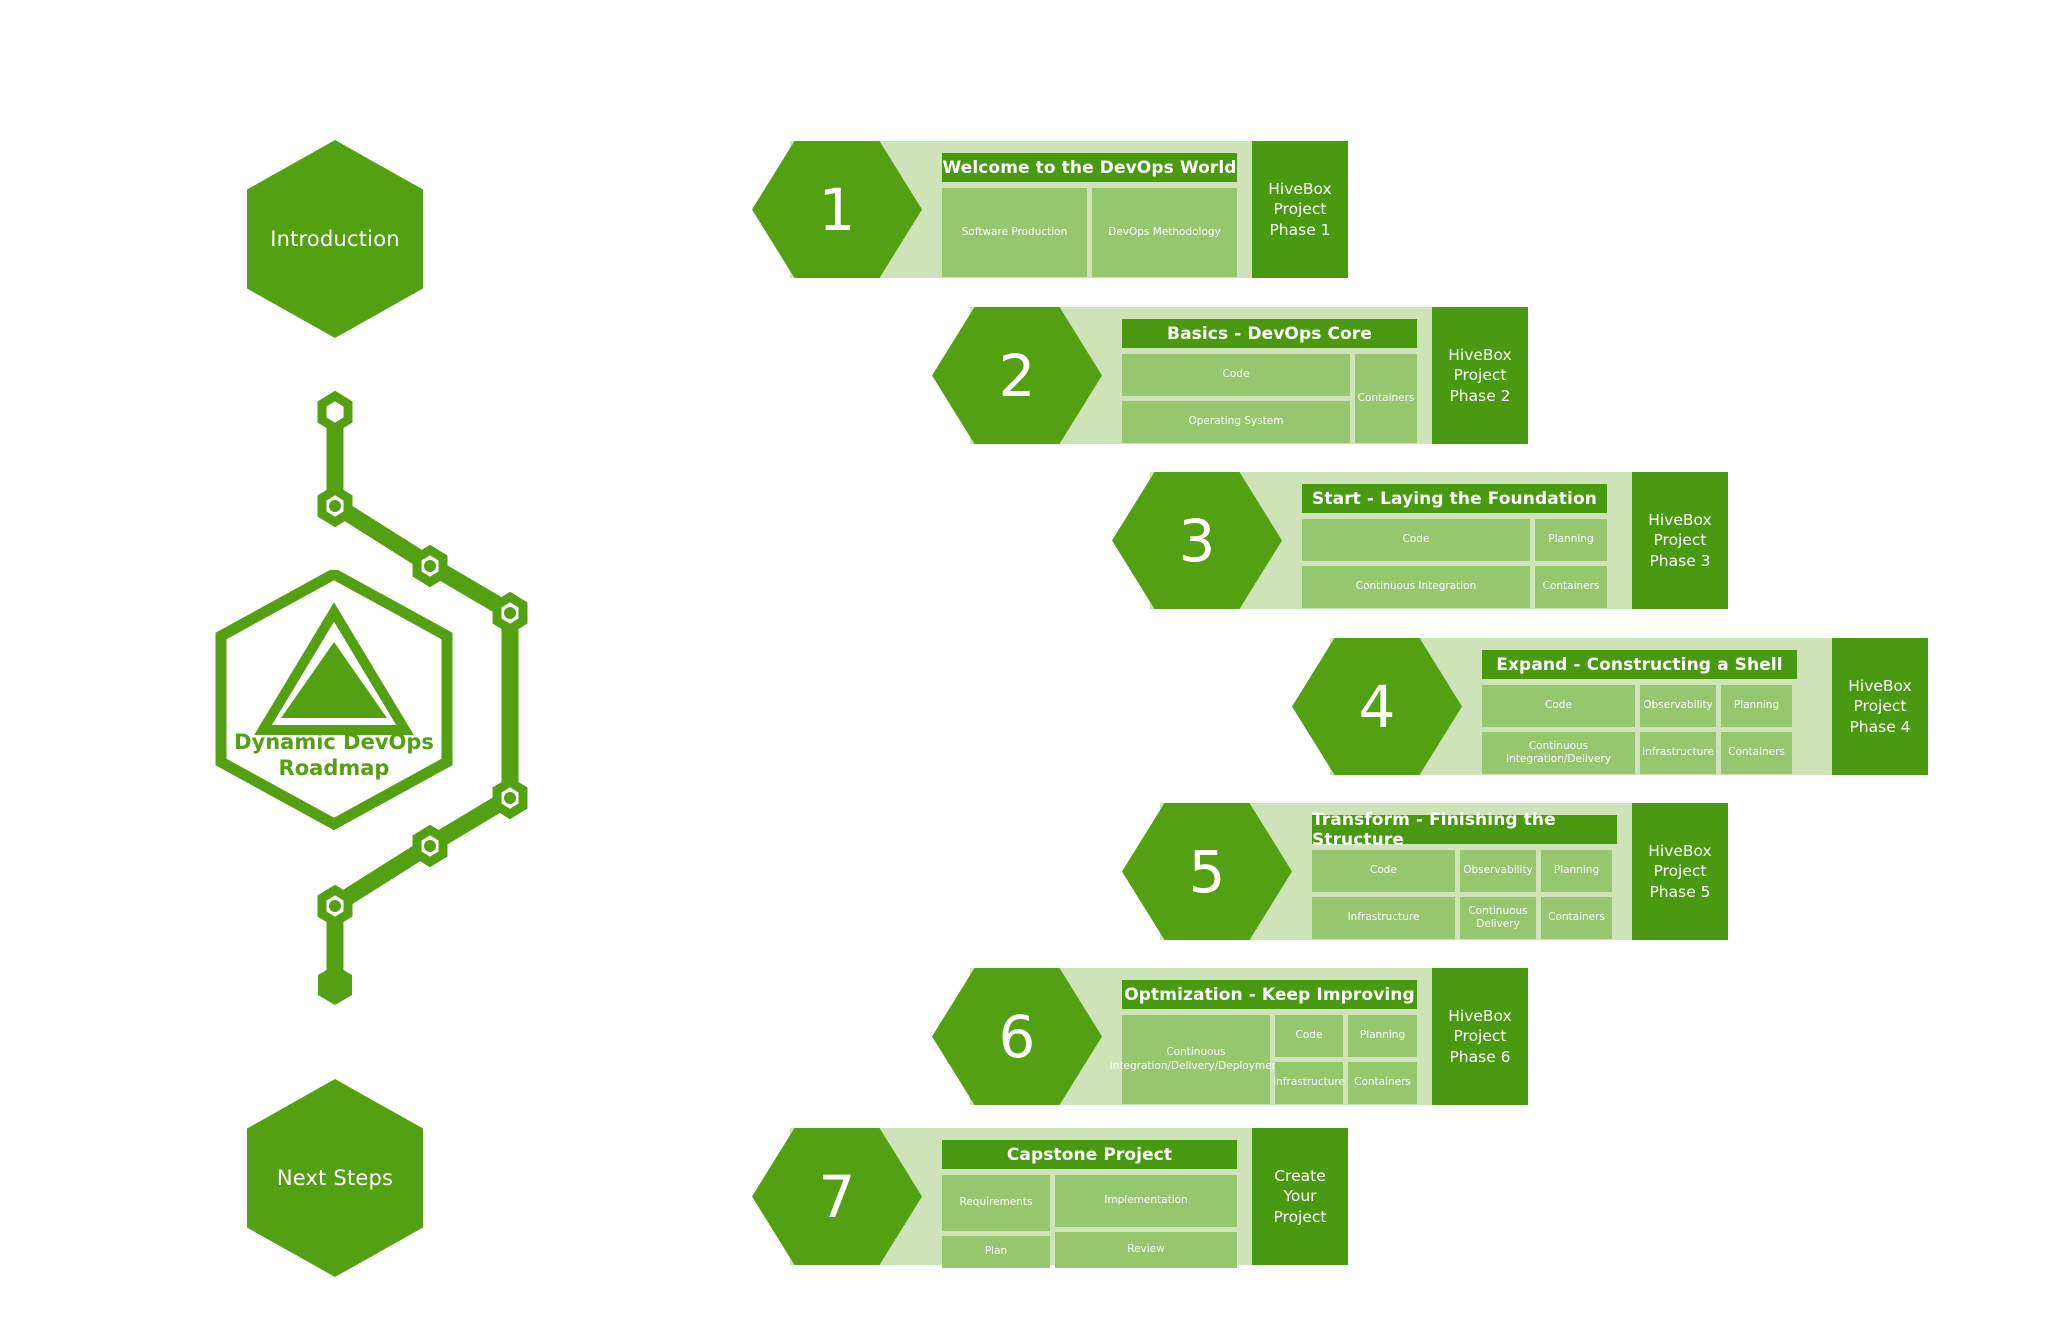 This screenshot has width=2048, height=1333. What do you see at coordinates (1269, 398) in the screenshot?
I see `row-cells: Code Operating System Containers` at bounding box center [1269, 398].